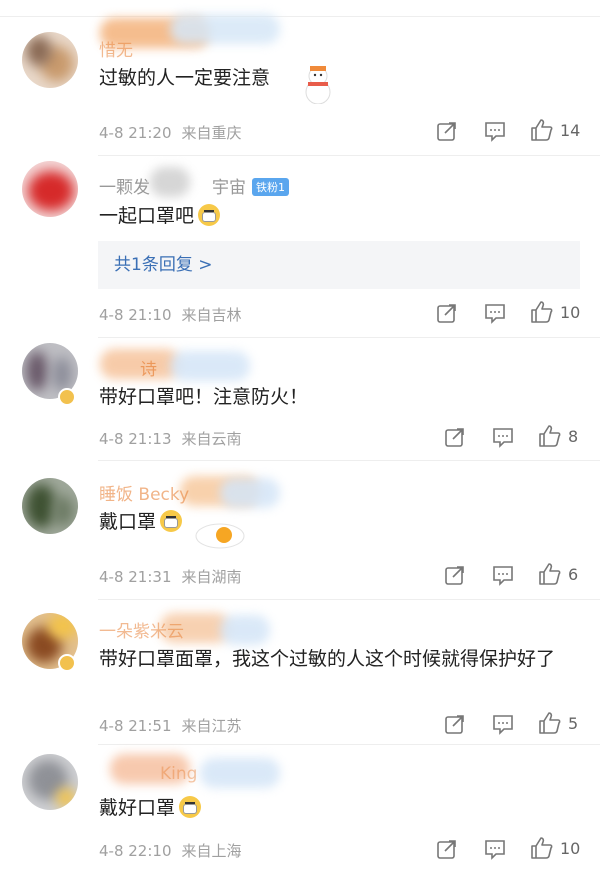 The width and height of the screenshot is (600, 871). I want to click on comment-text: 戴口罩, so click(339, 522).